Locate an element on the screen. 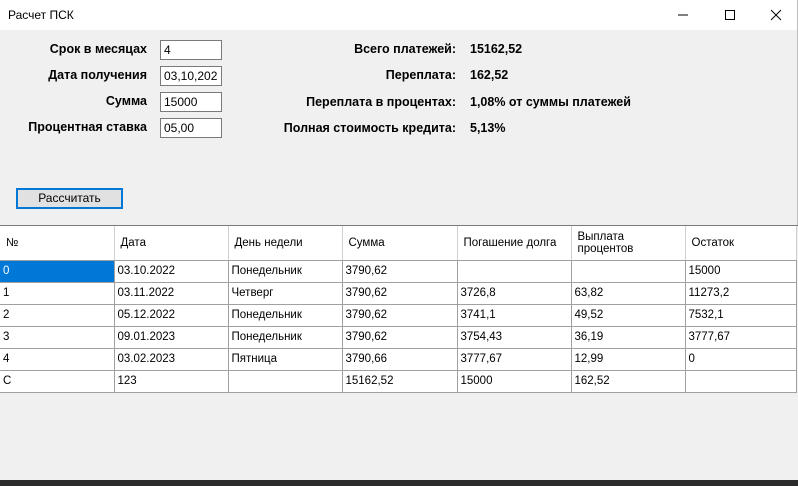 This screenshot has width=798, height=486. total-payments-label: Всего платежей: is located at coordinates (405, 49).